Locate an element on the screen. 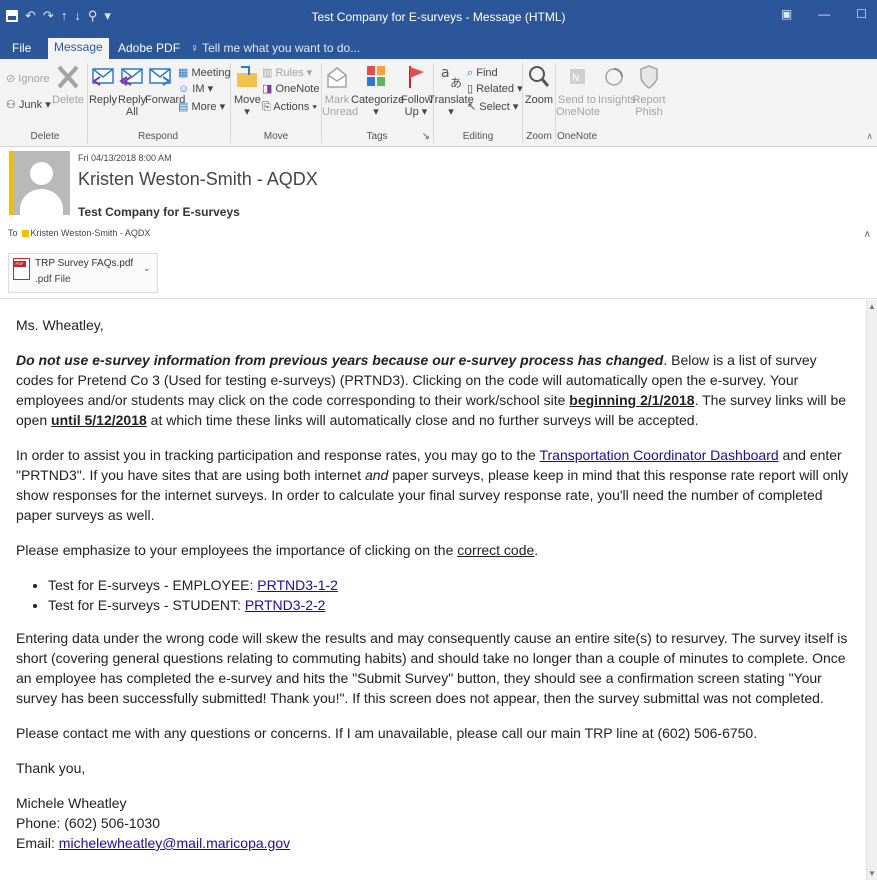 This screenshot has height=880, width=877. svg-text: あ is located at coordinates (456, 83).